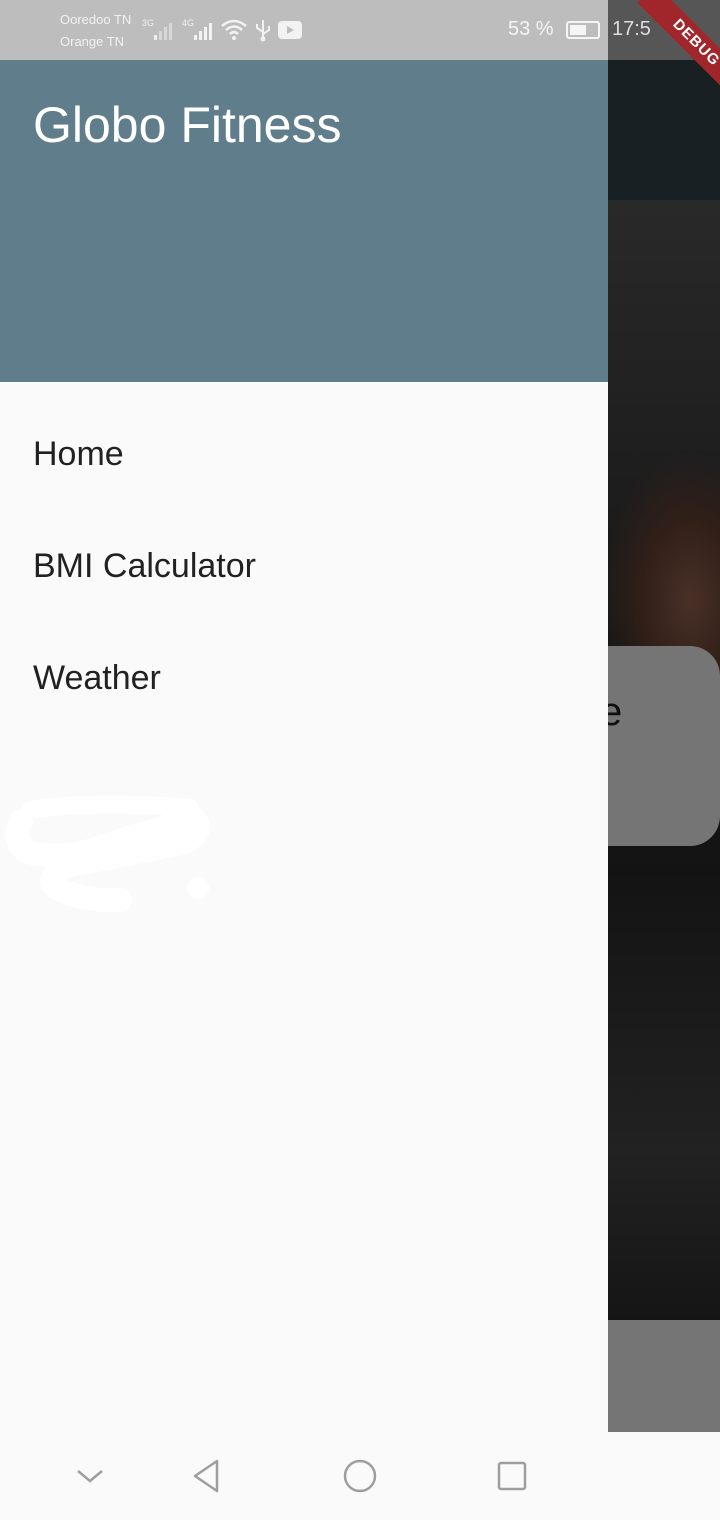  I want to click on recent-apps-icon, so click(512, 1476).